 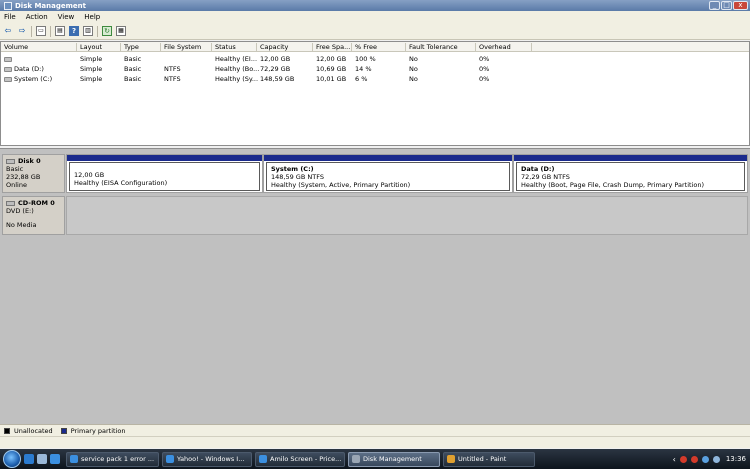 What do you see at coordinates (92, 17) in the screenshot?
I see `menu-help: Help` at bounding box center [92, 17].